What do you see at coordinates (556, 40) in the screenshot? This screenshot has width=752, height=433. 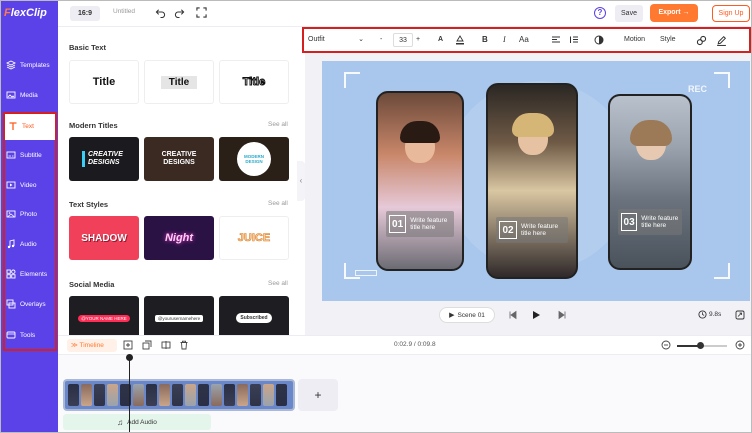 I see `align-icon` at bounding box center [556, 40].